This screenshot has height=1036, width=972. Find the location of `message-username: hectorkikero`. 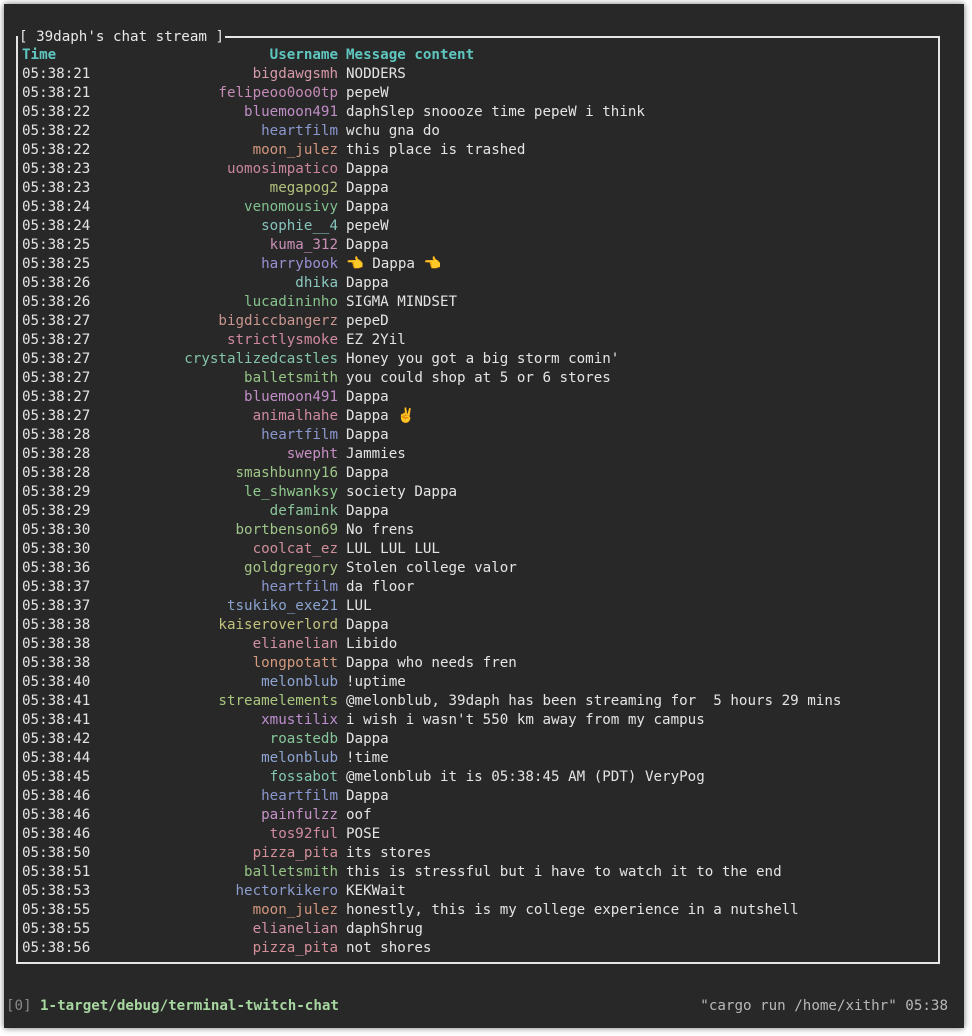

message-username: hectorkikero is located at coordinates (287, 891).